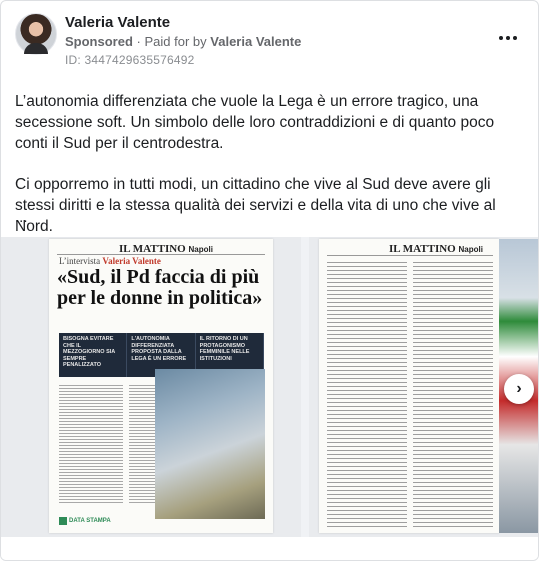 The width and height of the screenshot is (539, 561). Describe the element at coordinates (80, 261) in the screenshot. I see `kicker-prefix: L’intervista` at that location.